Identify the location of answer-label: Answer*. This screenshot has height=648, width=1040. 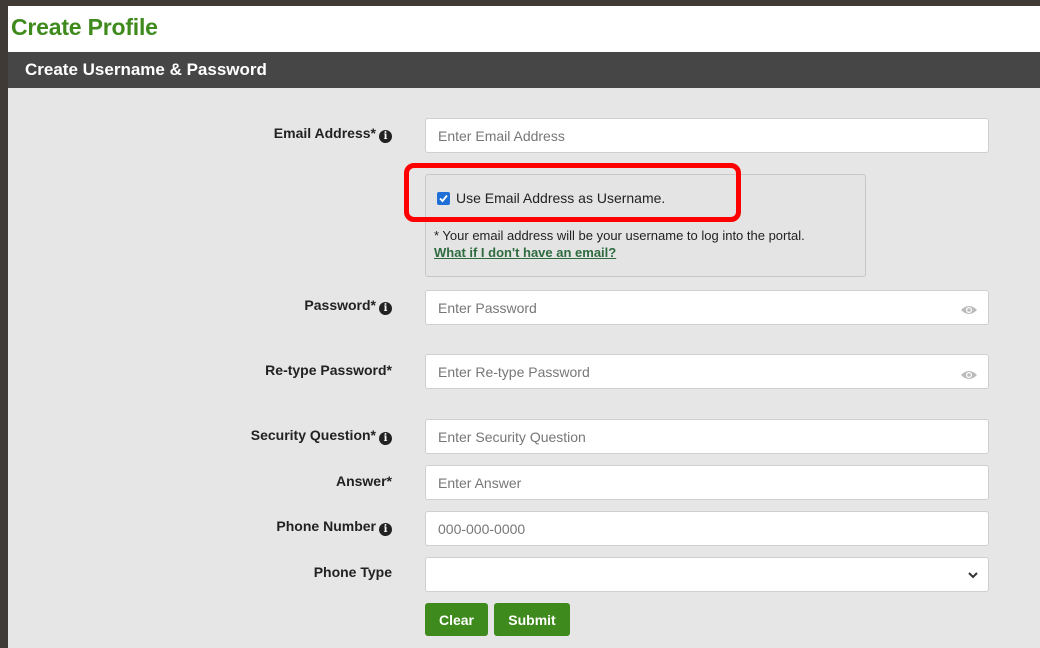
(363, 481).